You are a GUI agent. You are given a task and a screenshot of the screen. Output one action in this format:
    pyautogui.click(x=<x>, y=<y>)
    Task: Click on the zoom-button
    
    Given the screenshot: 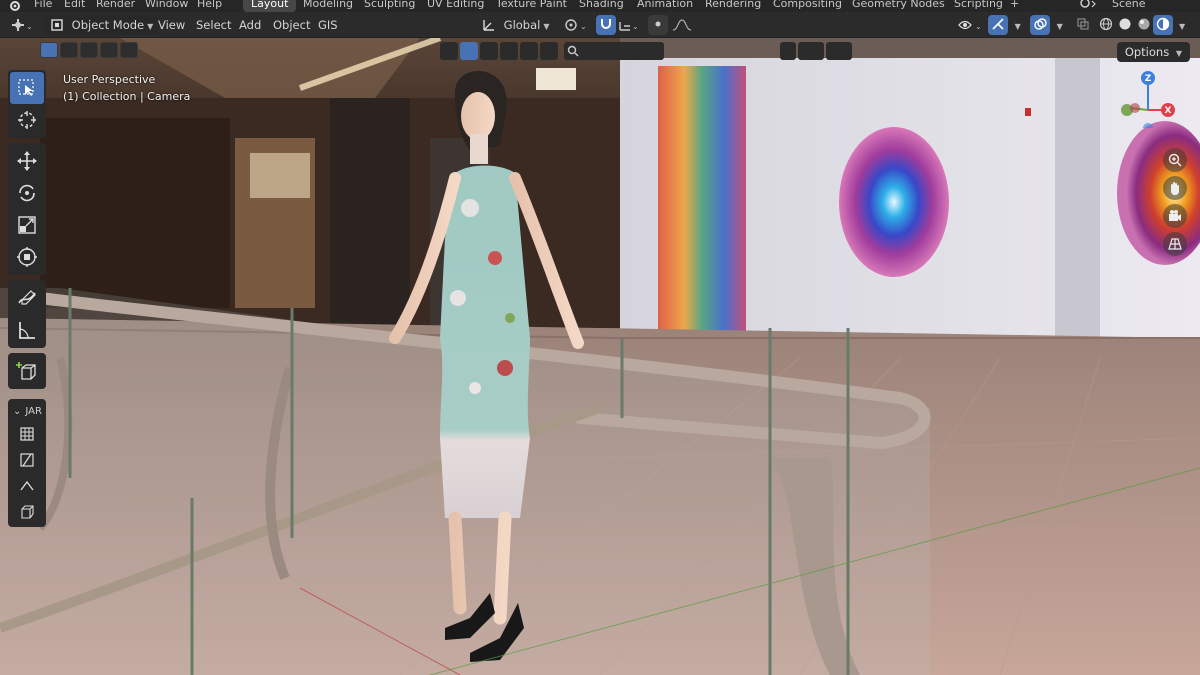 What is the action you would take?
    pyautogui.click(x=1175, y=160)
    